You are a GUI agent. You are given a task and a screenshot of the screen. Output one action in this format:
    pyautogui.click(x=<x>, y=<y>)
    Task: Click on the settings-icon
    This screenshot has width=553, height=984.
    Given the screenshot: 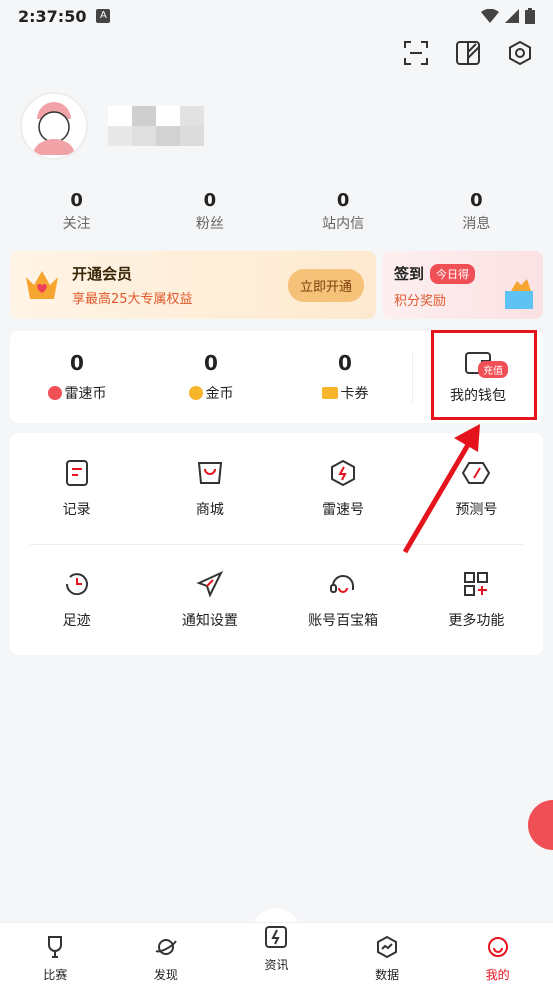 What is the action you would take?
    pyautogui.click(x=520, y=53)
    